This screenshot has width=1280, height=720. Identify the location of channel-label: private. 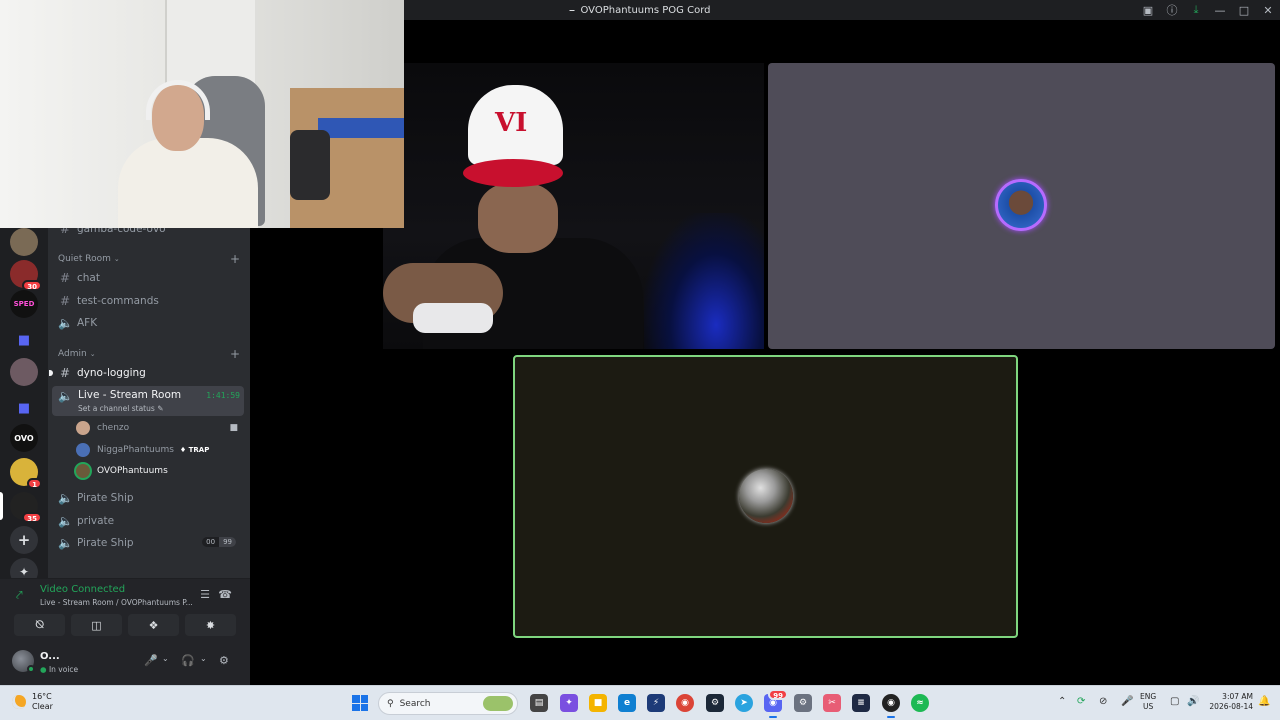
(96, 521).